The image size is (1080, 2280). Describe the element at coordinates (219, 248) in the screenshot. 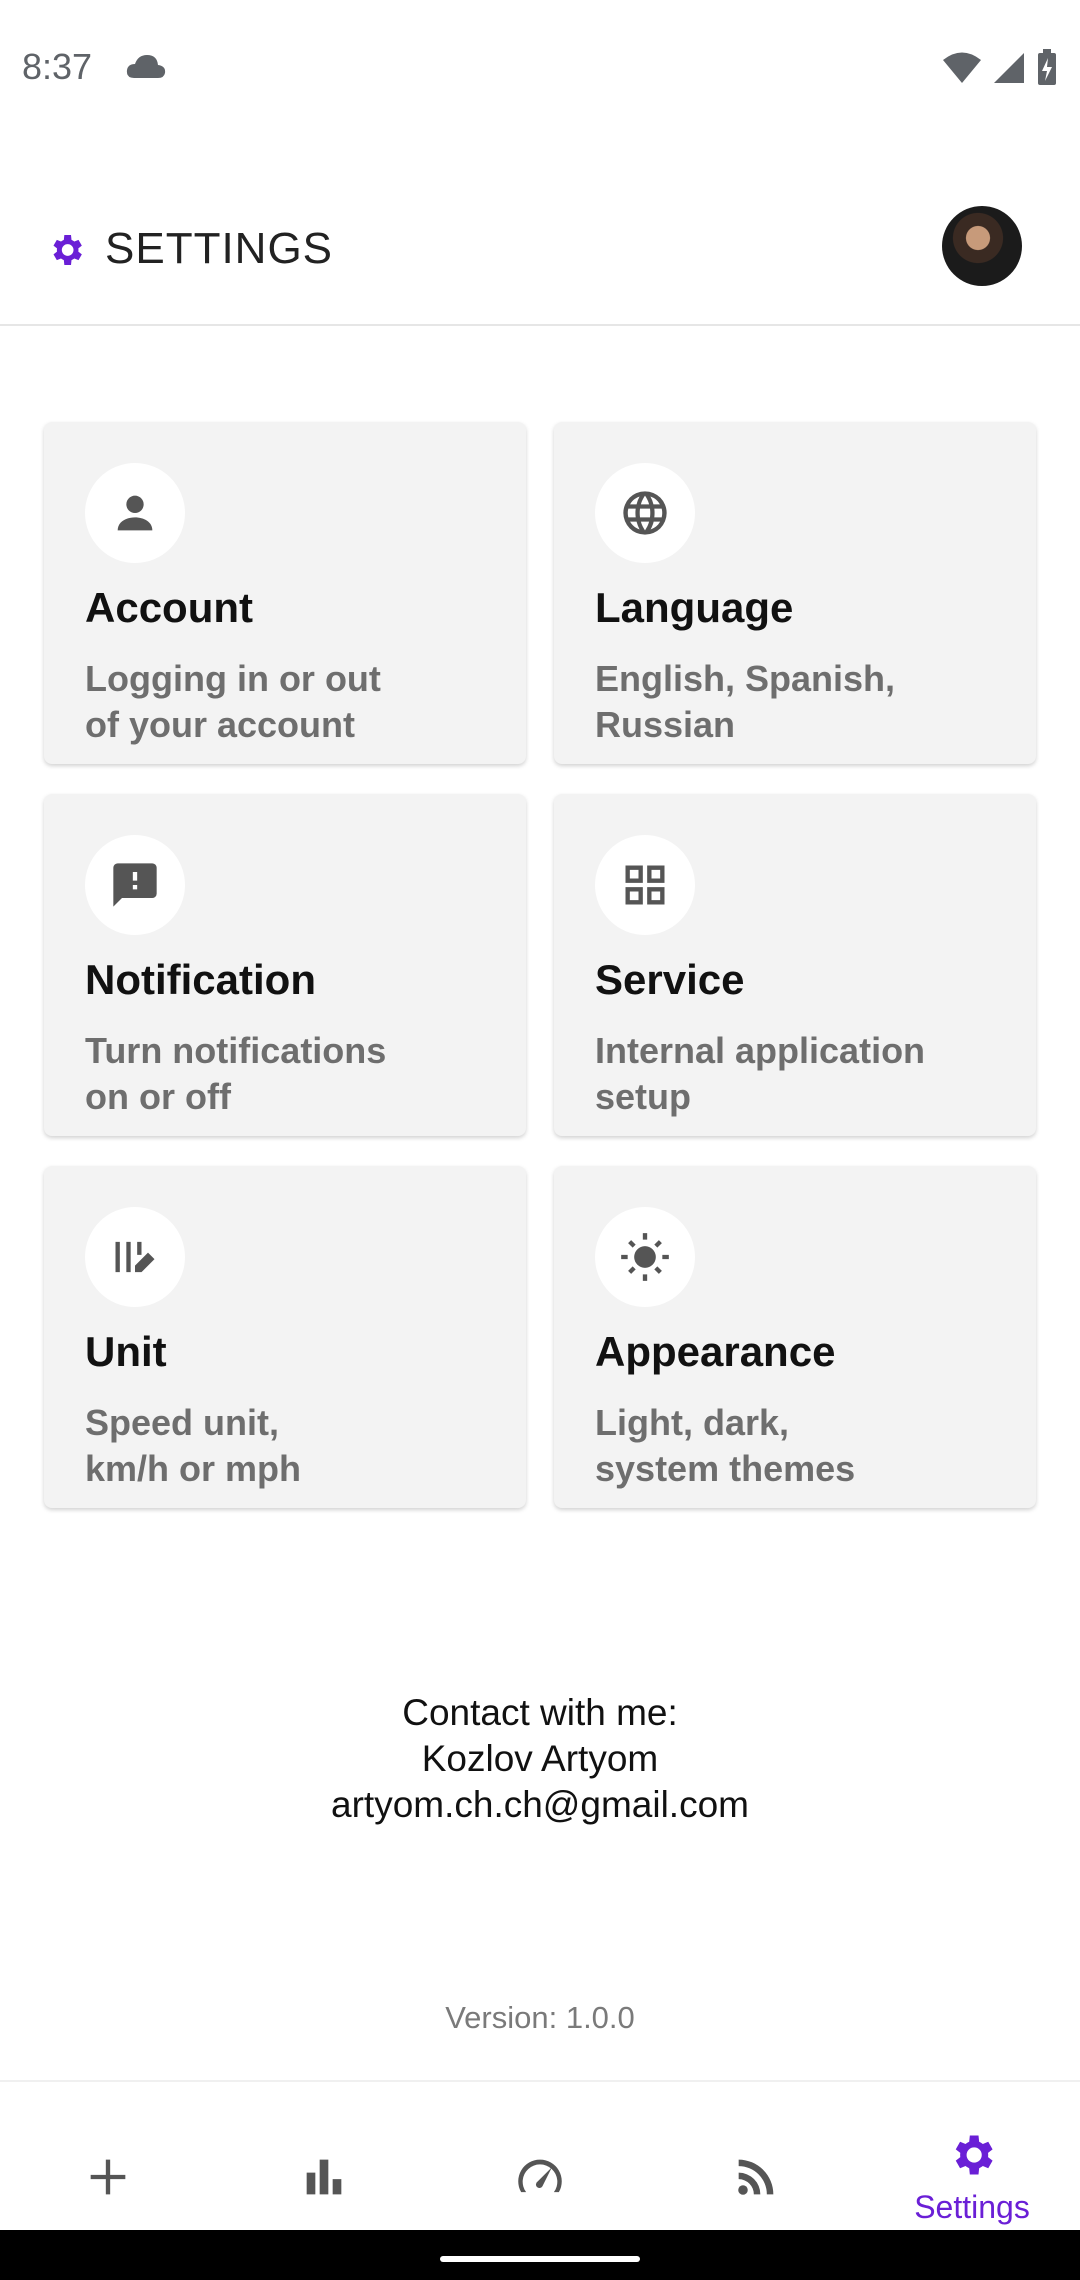

I see `page-title: SETTINGS` at that location.